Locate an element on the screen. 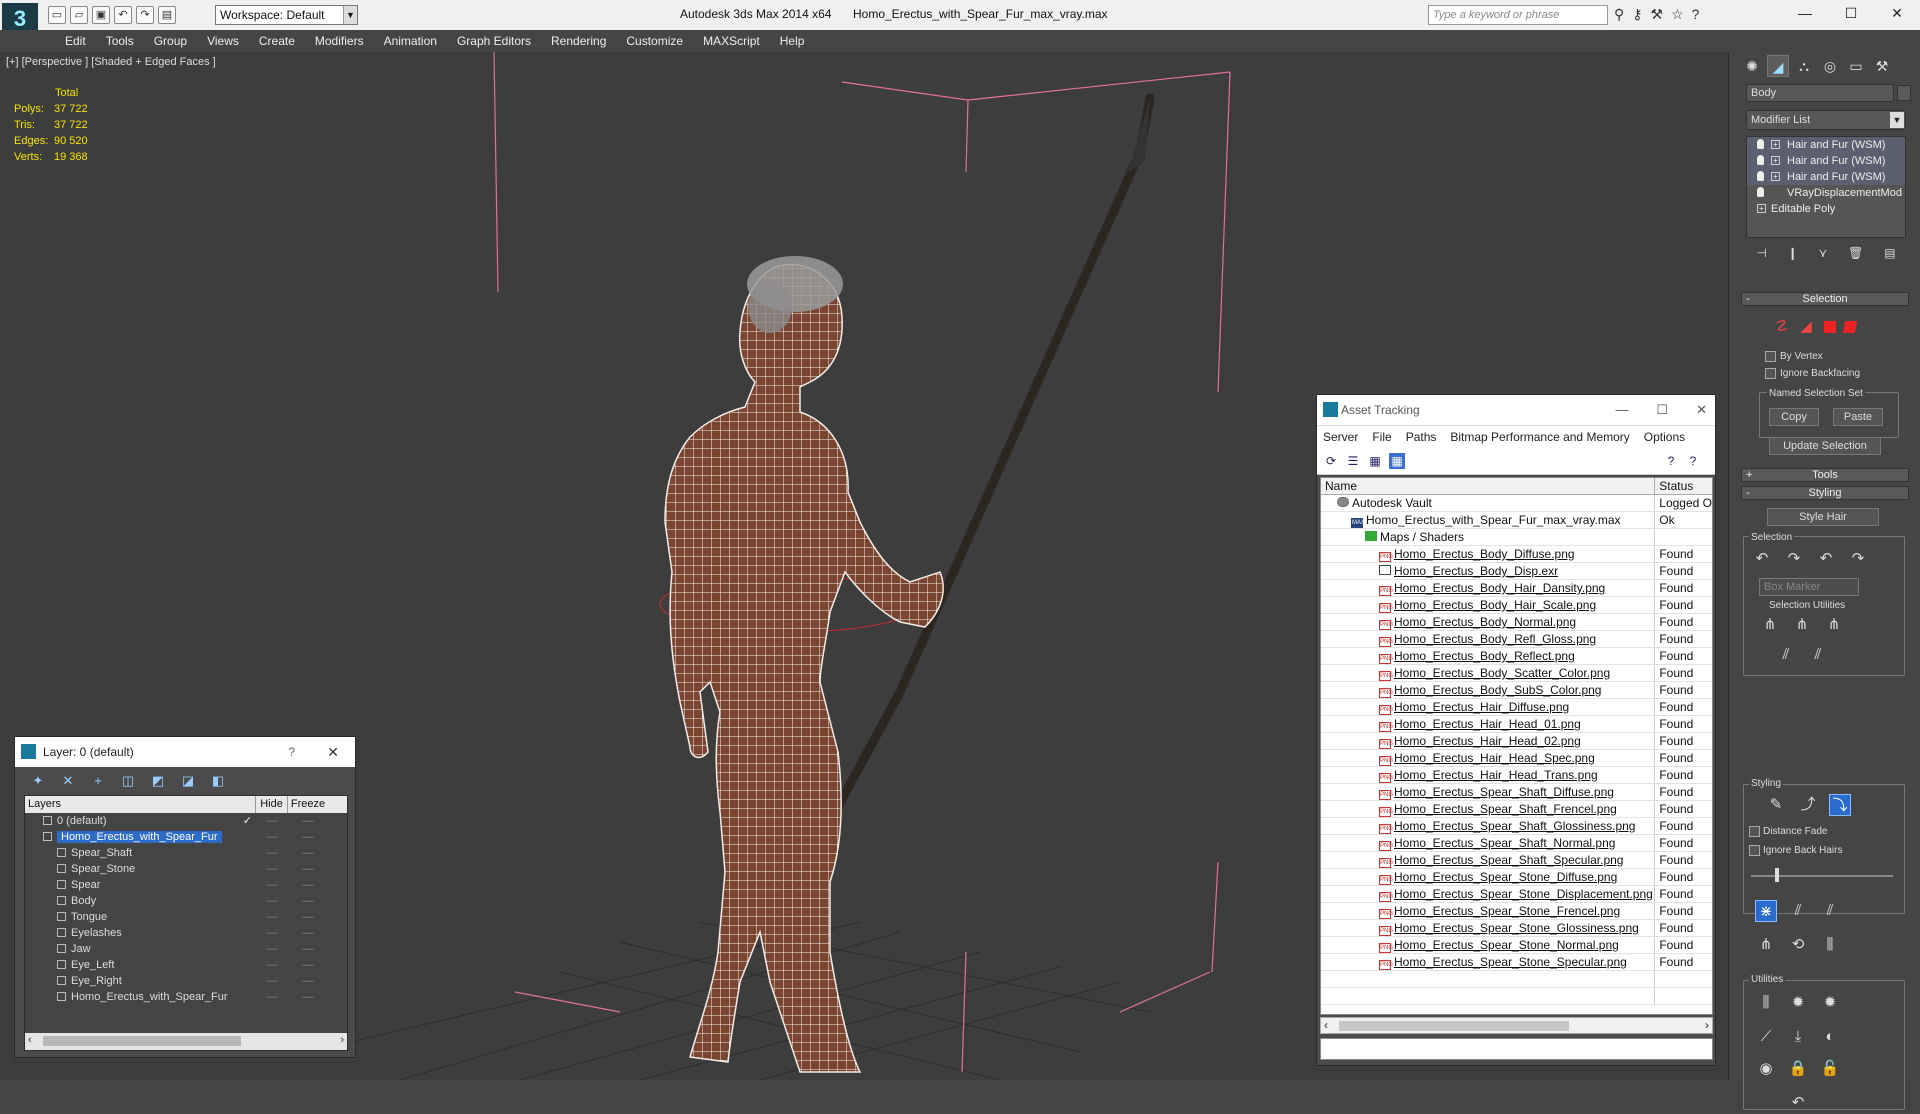 Image resolution: width=1920 pixels, height=1114 pixels. menu-group: Group is located at coordinates (170, 41).